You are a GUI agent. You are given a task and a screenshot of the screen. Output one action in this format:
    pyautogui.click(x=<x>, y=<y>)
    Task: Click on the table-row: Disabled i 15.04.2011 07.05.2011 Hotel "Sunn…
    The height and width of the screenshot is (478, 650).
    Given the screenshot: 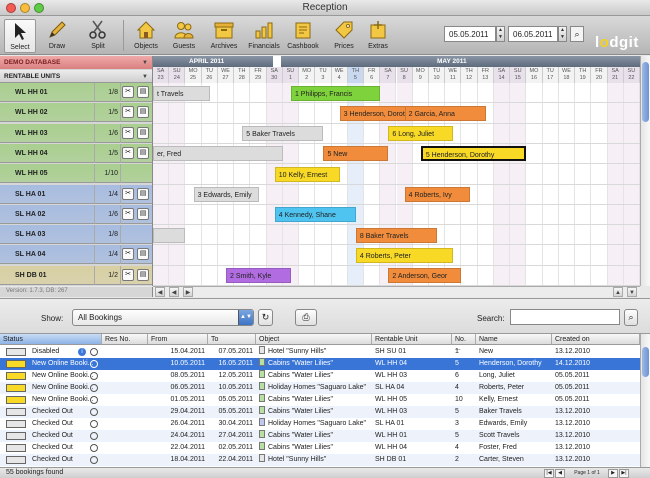 What is the action you would take?
    pyautogui.click(x=320, y=352)
    